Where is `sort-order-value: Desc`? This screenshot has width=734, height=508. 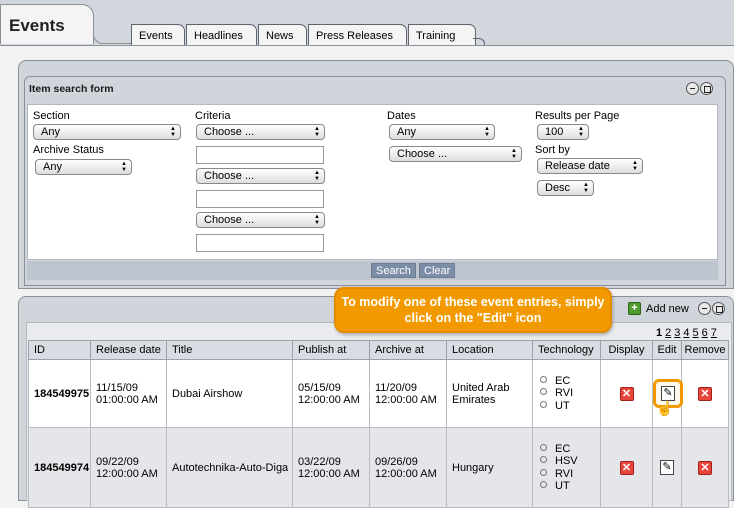
sort-order-value: Desc is located at coordinates (558, 188).